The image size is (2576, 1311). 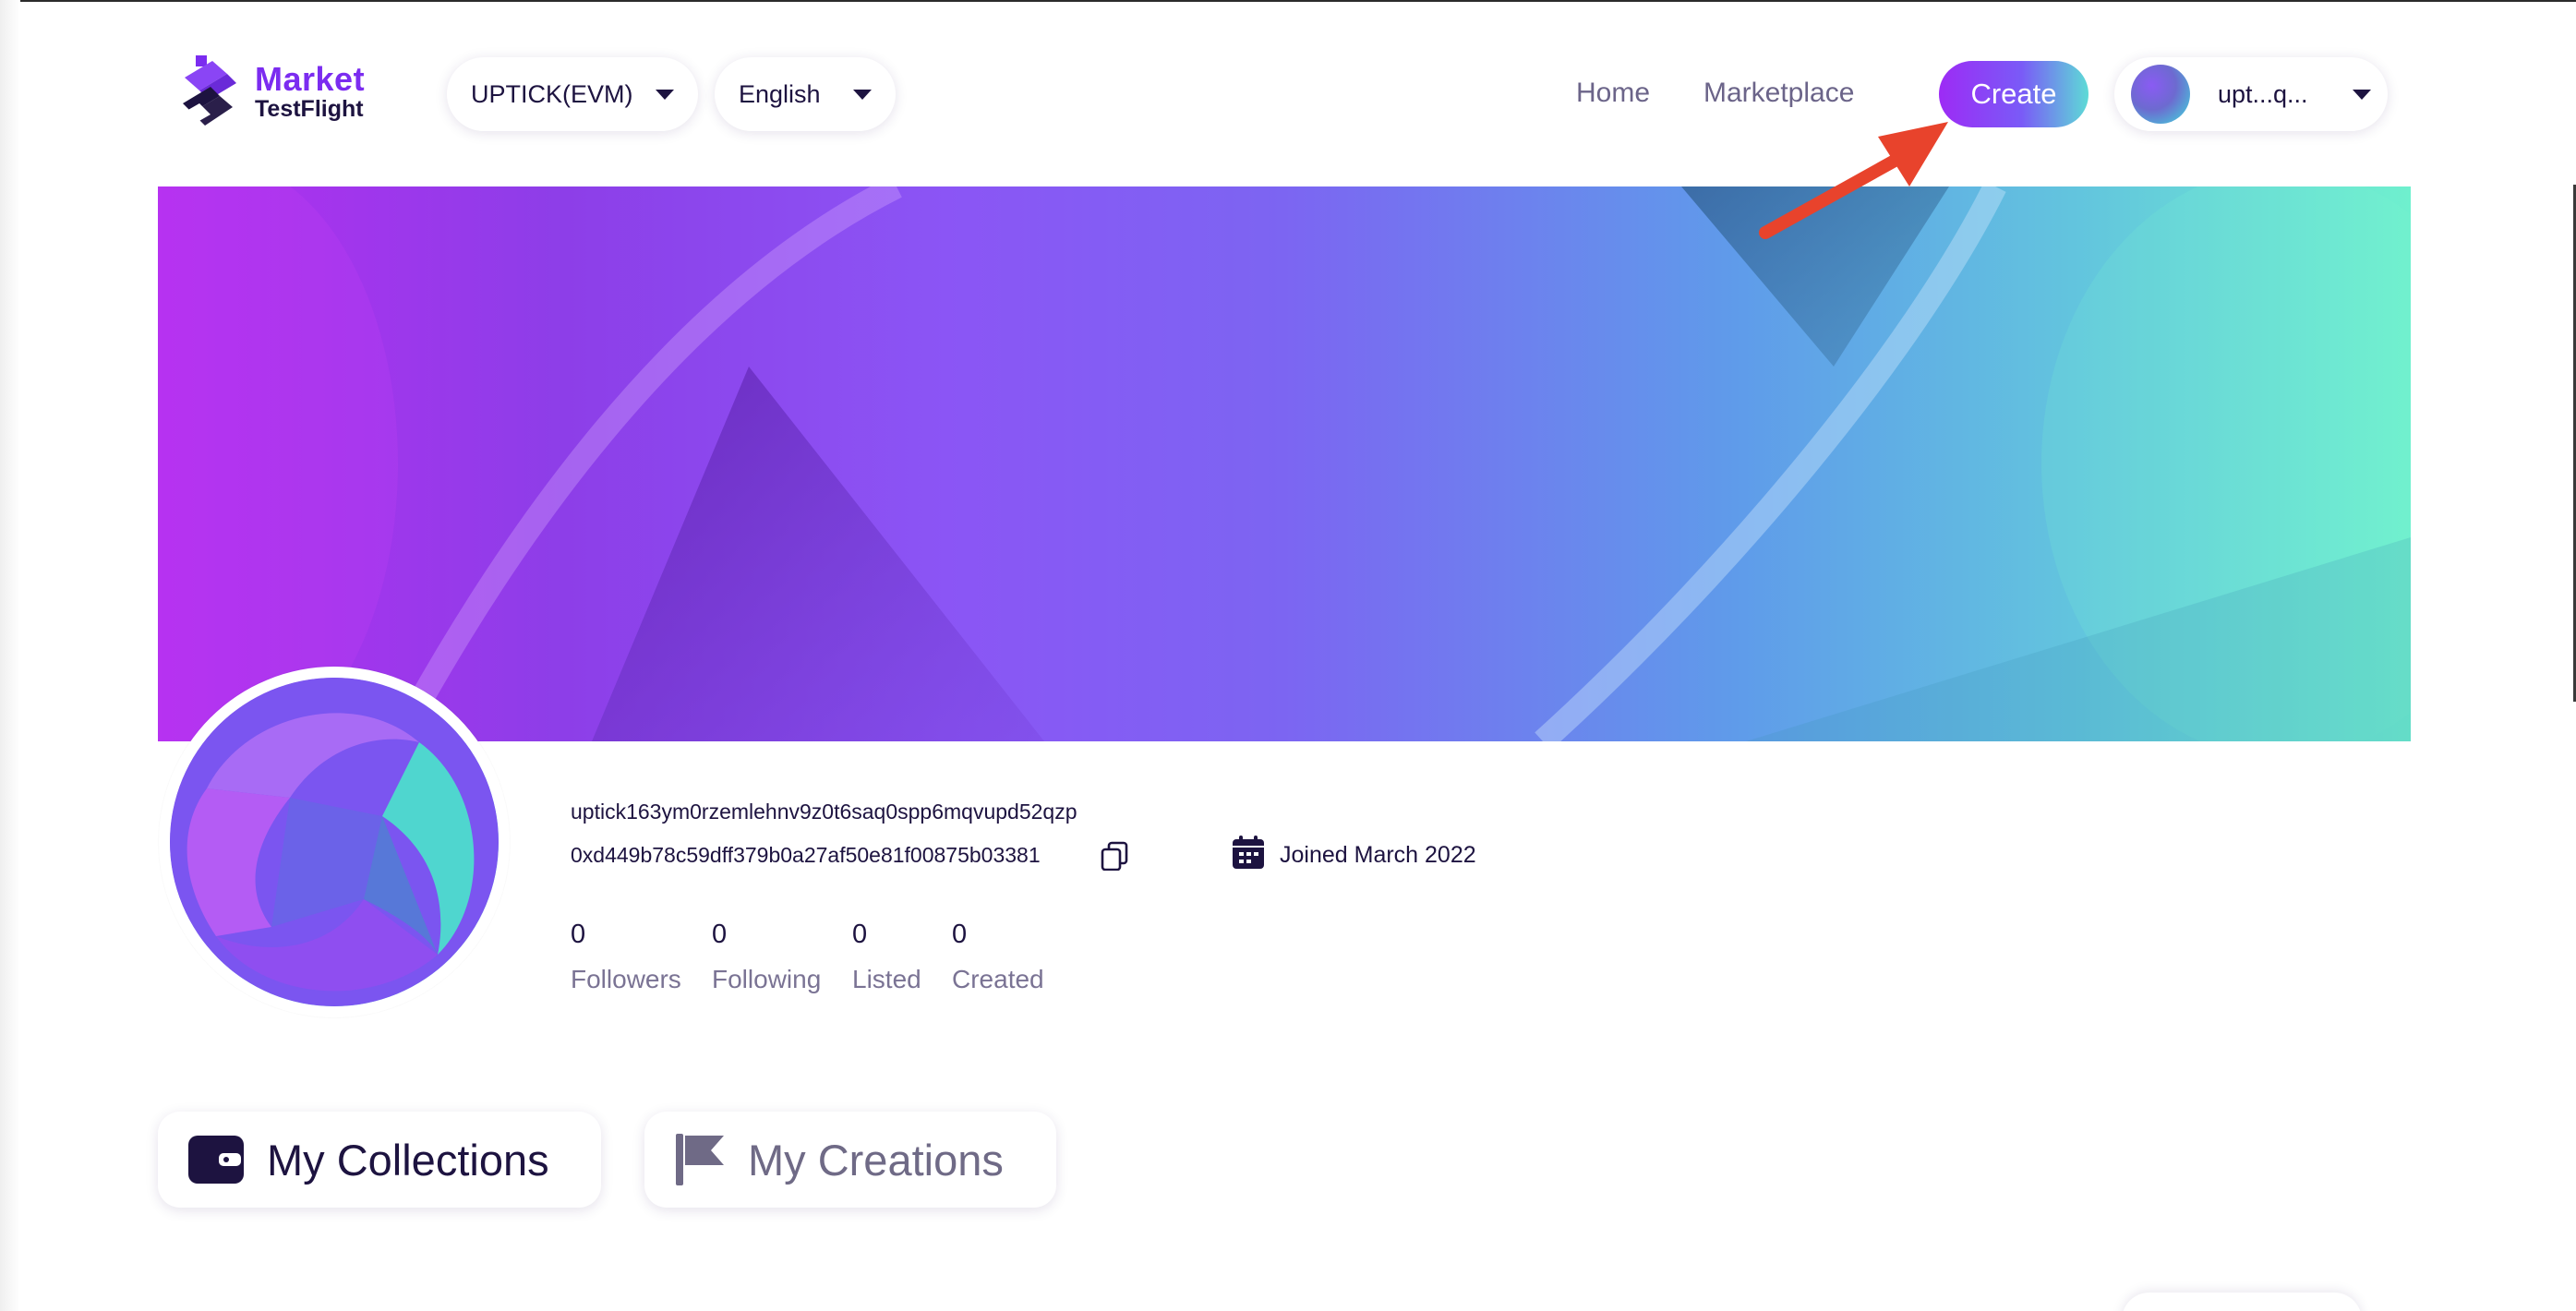 What do you see at coordinates (1378, 855) in the screenshot?
I see `joined-date: Joined March 2022` at bounding box center [1378, 855].